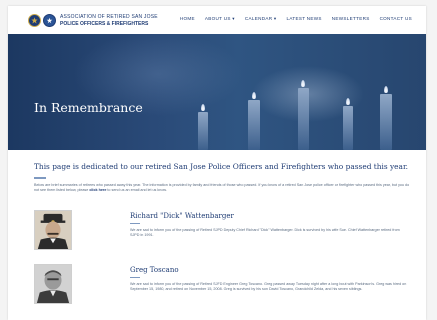  Describe the element at coordinates (304, 19) in the screenshot. I see `nav-latest-news: LATEST NEWS` at that location.